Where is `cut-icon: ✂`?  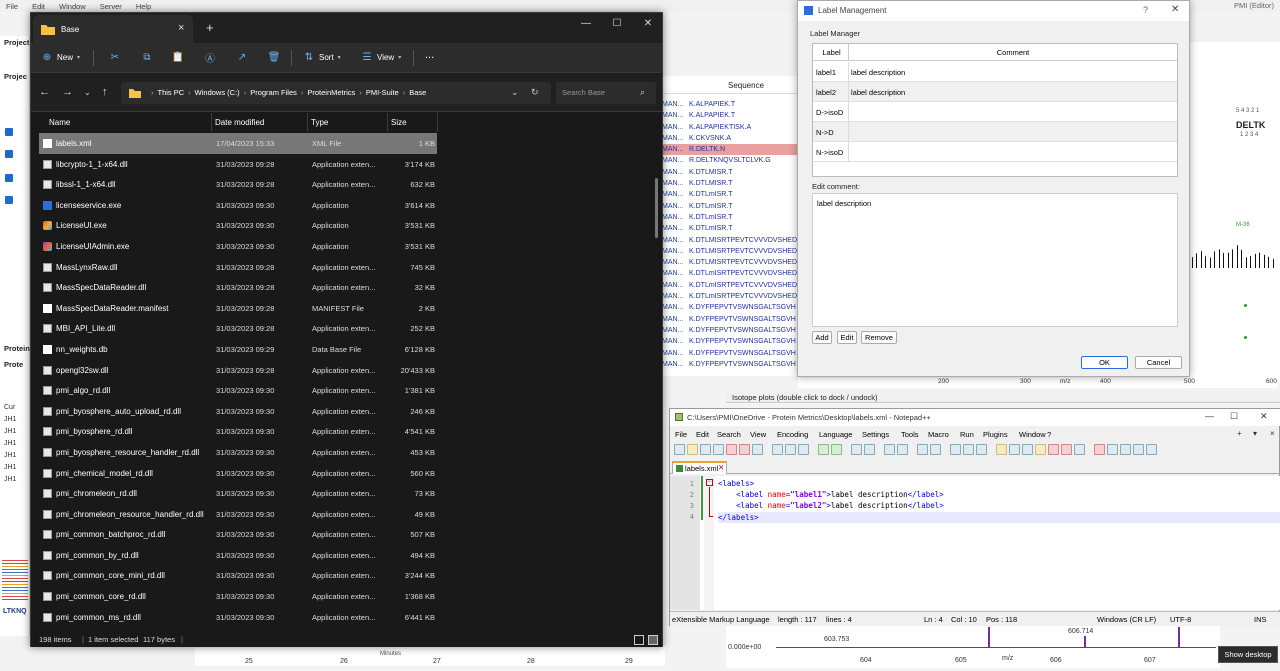
cut-icon: ✂ is located at coordinates (115, 57).